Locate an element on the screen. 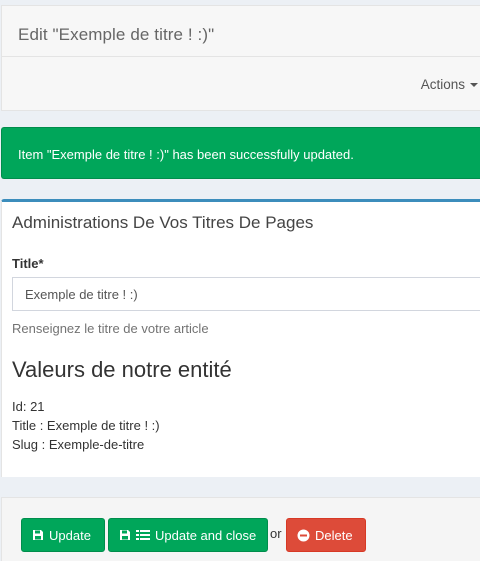  form-box-title: Administrations De Vos Titres De Pages is located at coordinates (163, 222).